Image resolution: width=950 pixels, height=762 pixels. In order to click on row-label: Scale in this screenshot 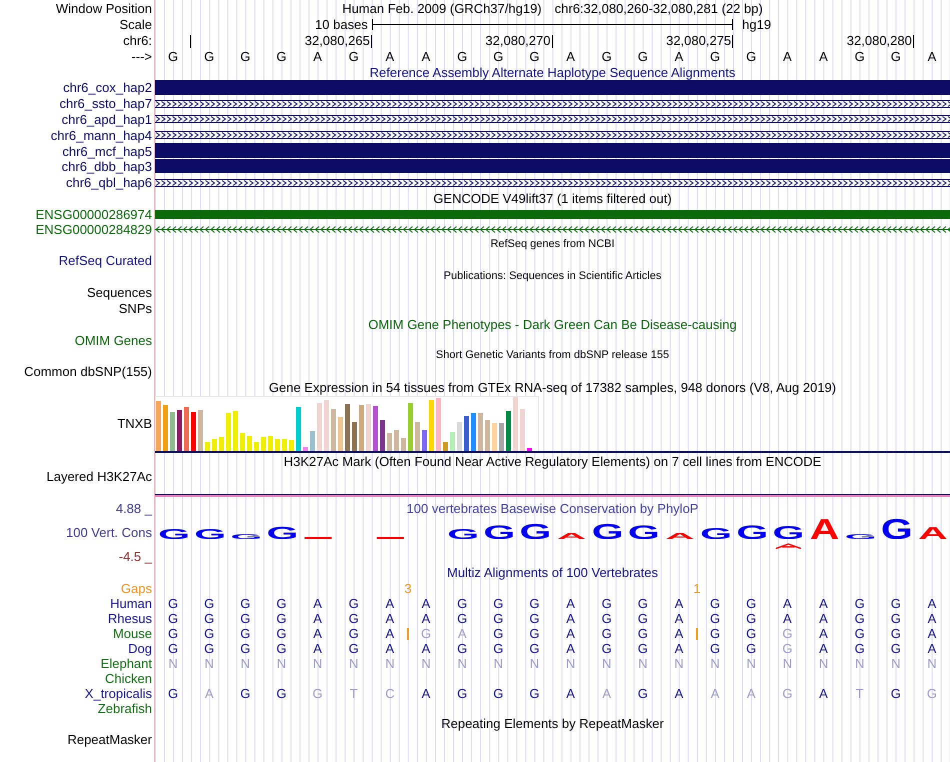, I will do `click(135, 24)`.